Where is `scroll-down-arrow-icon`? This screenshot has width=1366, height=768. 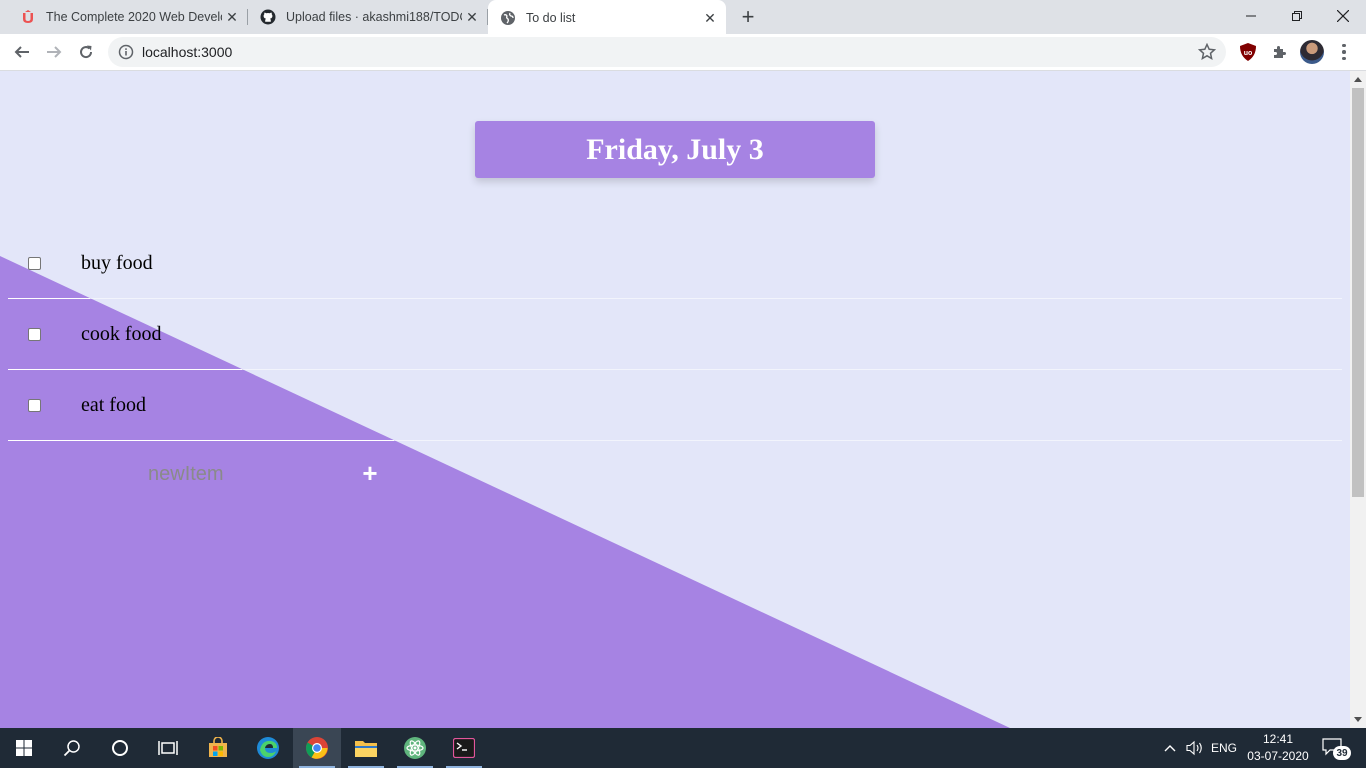
scroll-down-arrow-icon is located at coordinates (1358, 719).